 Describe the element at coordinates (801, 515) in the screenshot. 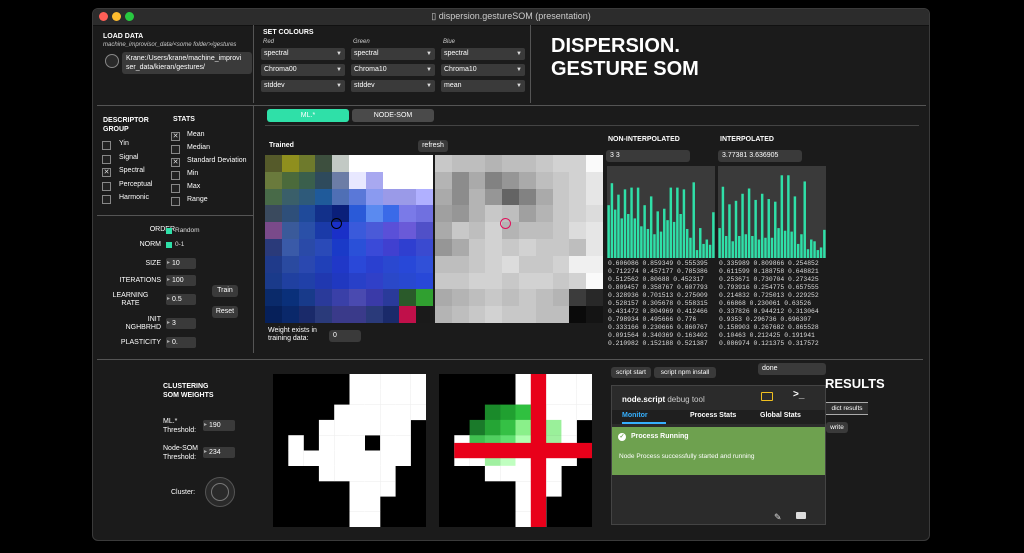

I see `folder-icon` at that location.